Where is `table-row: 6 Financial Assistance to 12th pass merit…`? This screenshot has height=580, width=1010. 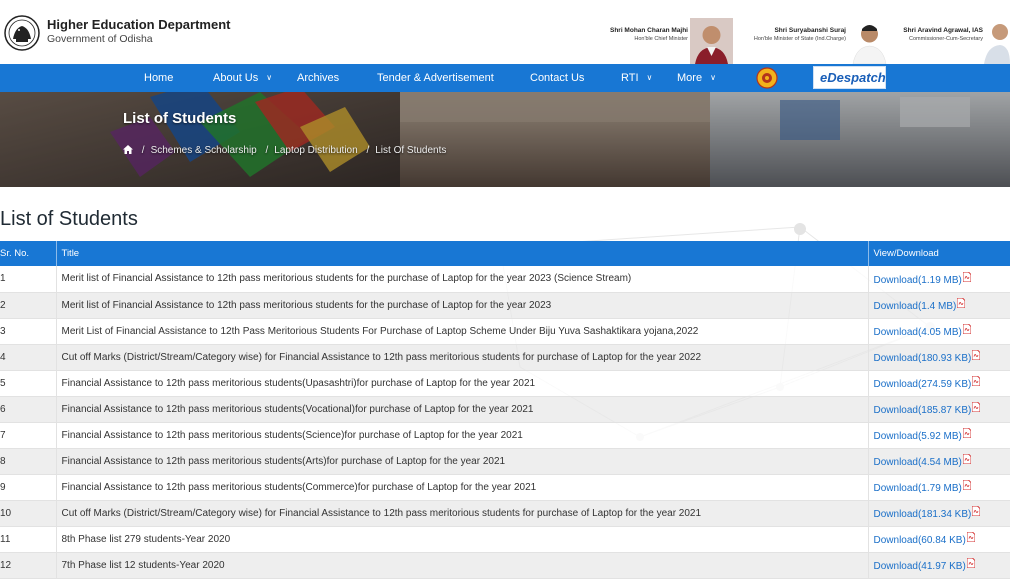
table-row: 6 Financial Assistance to 12th pass merit… is located at coordinates (505, 409).